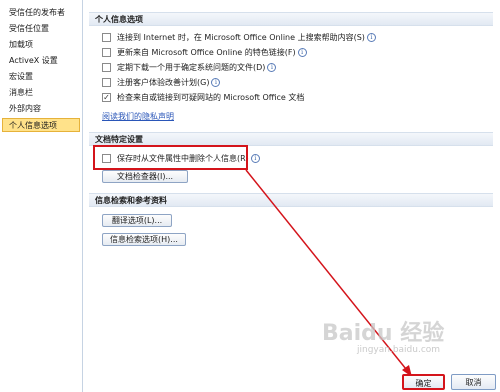  What do you see at coordinates (40, 13) in the screenshot?
I see `nav-item-trusted-publishers: 受信任的发布者` at bounding box center [40, 13].